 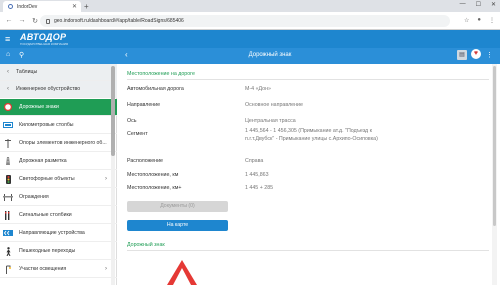 I want to click on window-controls: — ☐ ✕, so click(x=478, y=4).